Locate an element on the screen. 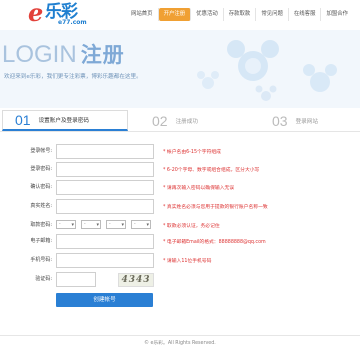  row-username: 登录帐号: * 帐户名由6-15个字符组成 is located at coordinates (180, 152).